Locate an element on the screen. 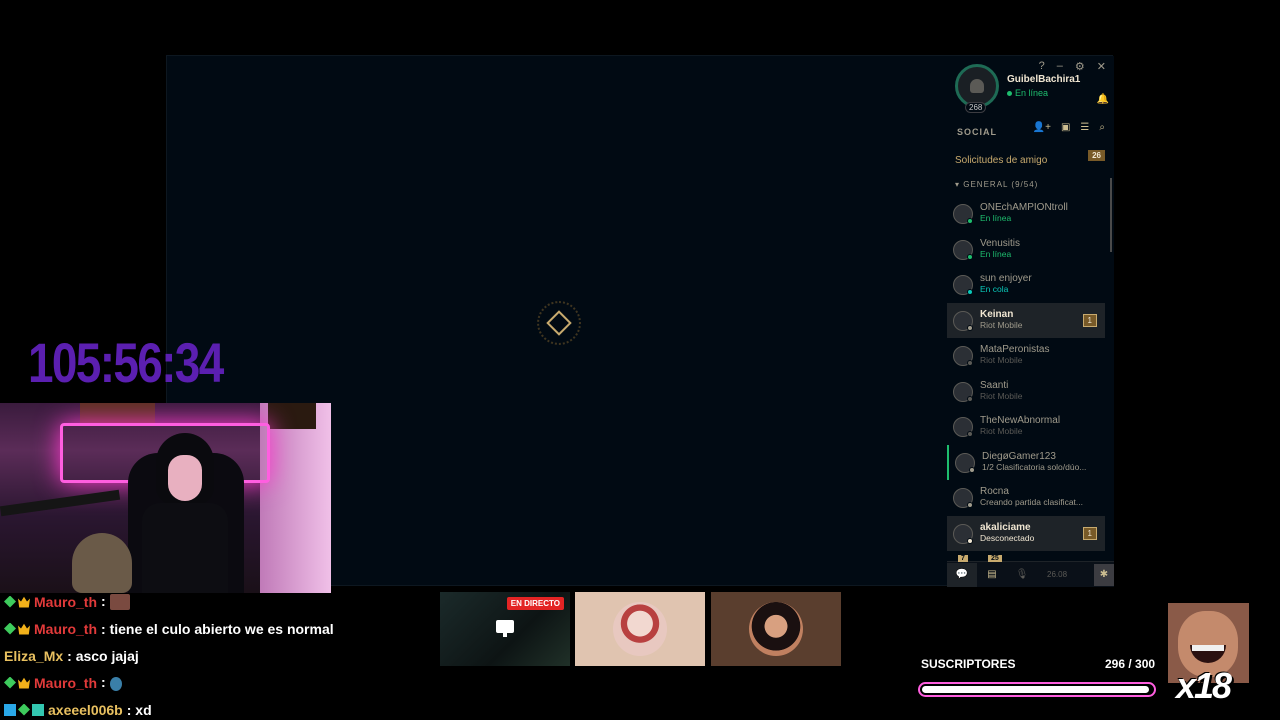 This screenshot has width=1280, height=720. client-bottom-bar: 💬 7 ▤ 25 🎙 26.08 ✱ is located at coordinates (1030, 570).